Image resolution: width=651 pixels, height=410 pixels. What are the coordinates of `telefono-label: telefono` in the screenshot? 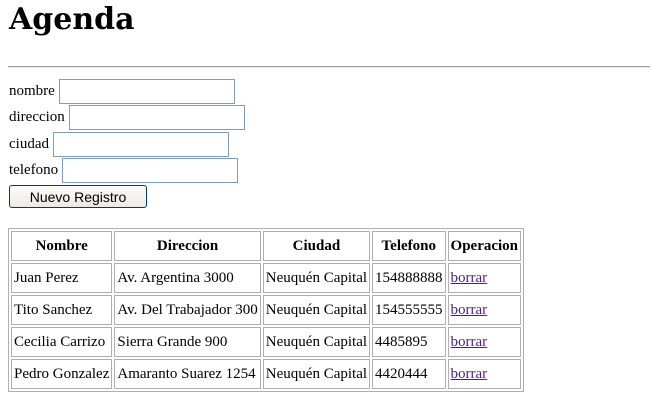 It's located at (34, 170).